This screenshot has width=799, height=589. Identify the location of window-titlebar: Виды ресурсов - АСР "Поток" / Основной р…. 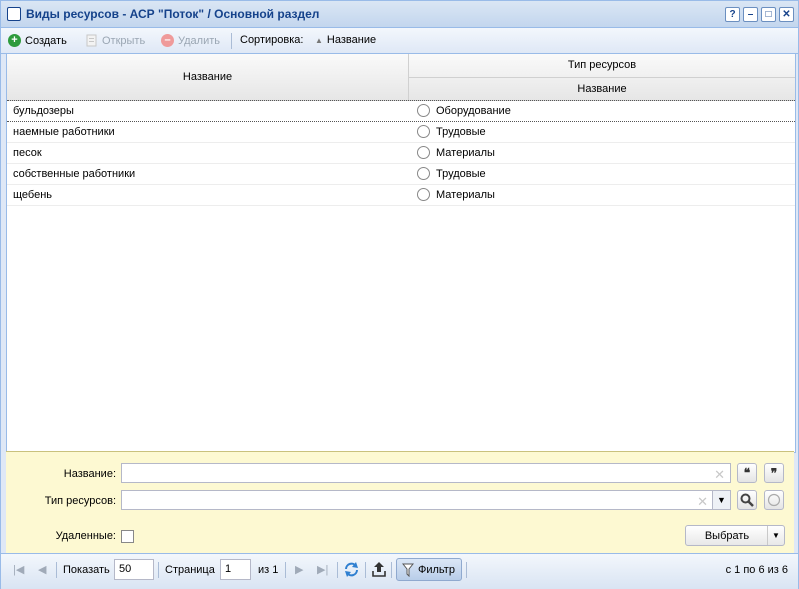
(399, 14).